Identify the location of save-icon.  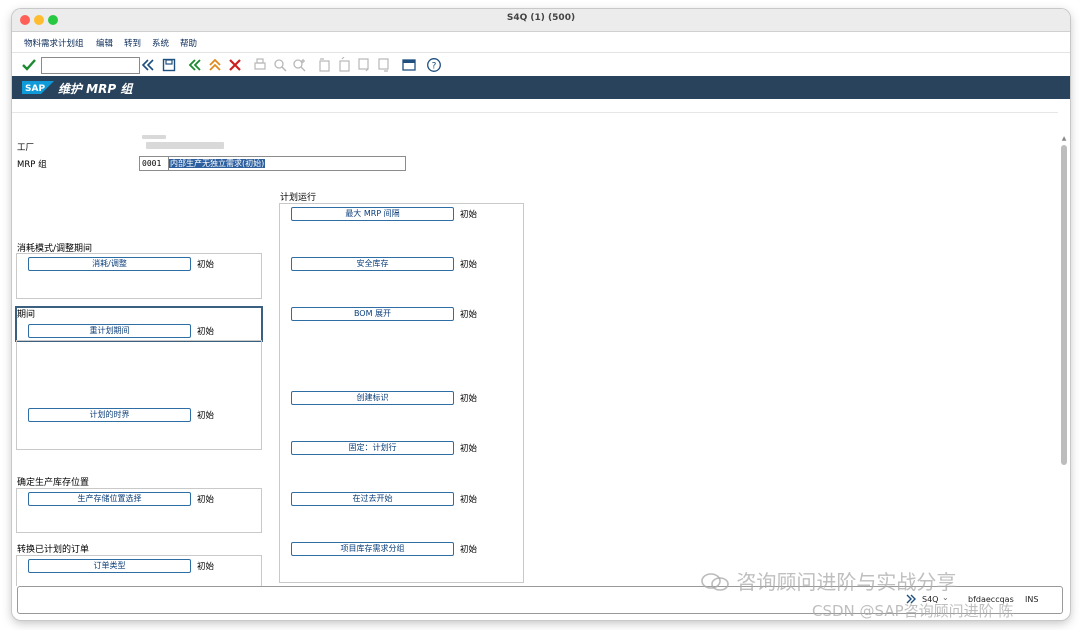
(169, 65).